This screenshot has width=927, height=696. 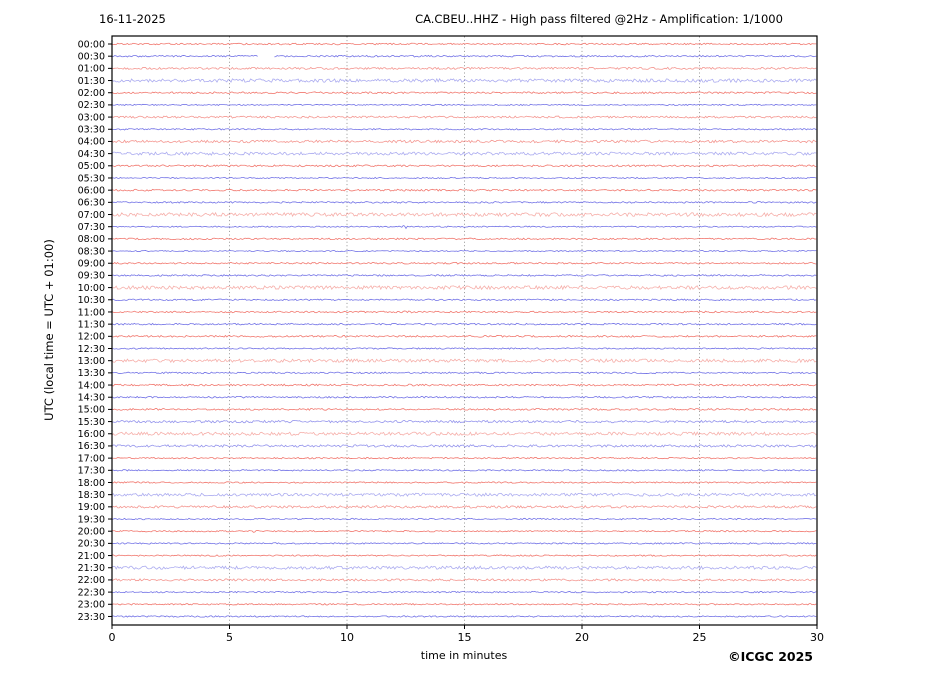 I want to click on y-tick-label: 01:30, so click(x=91, y=81).